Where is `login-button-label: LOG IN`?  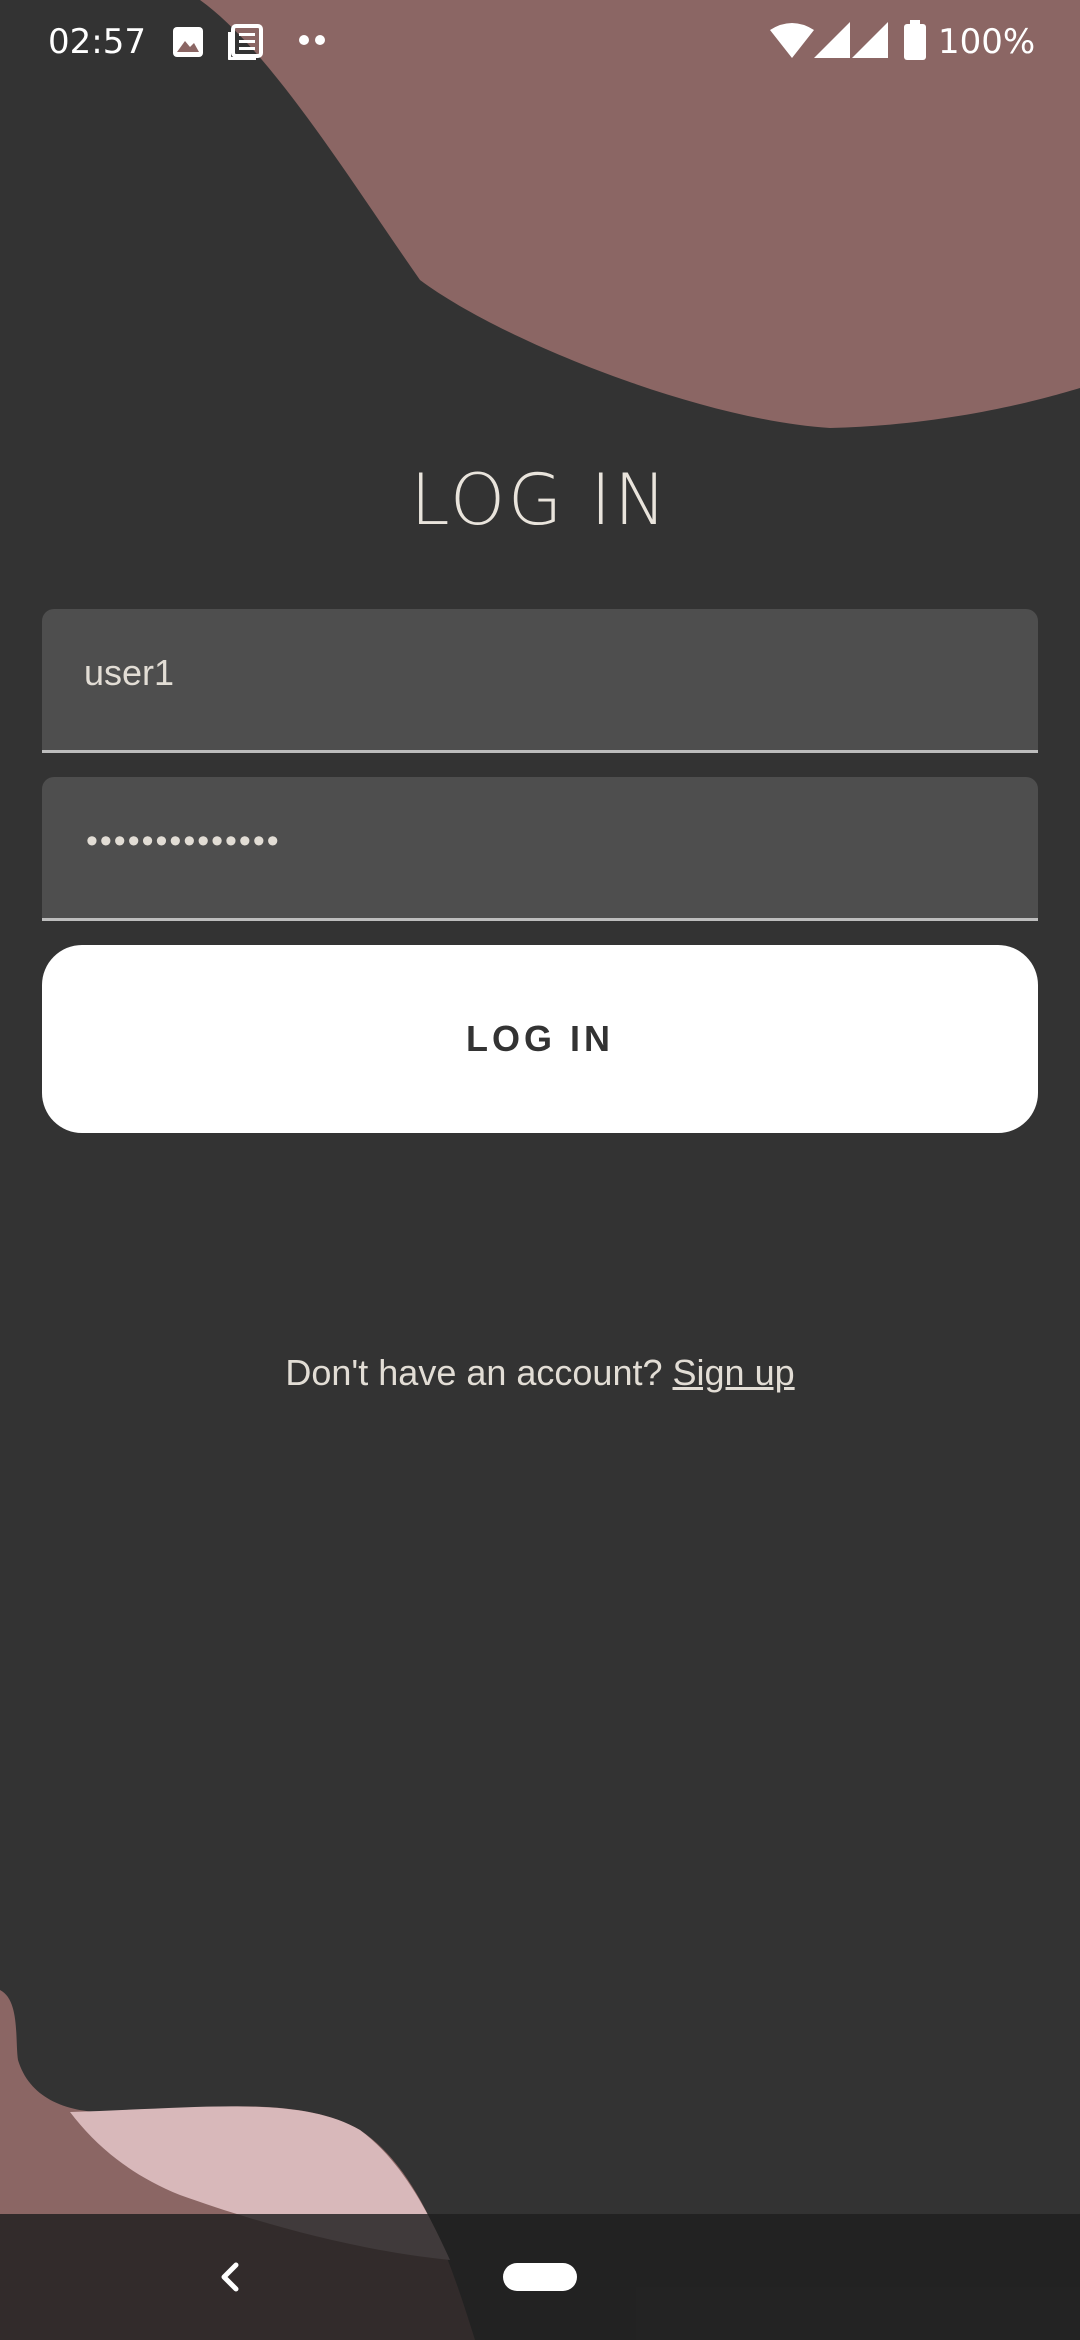
login-button-label: LOG IN is located at coordinates (540, 1038).